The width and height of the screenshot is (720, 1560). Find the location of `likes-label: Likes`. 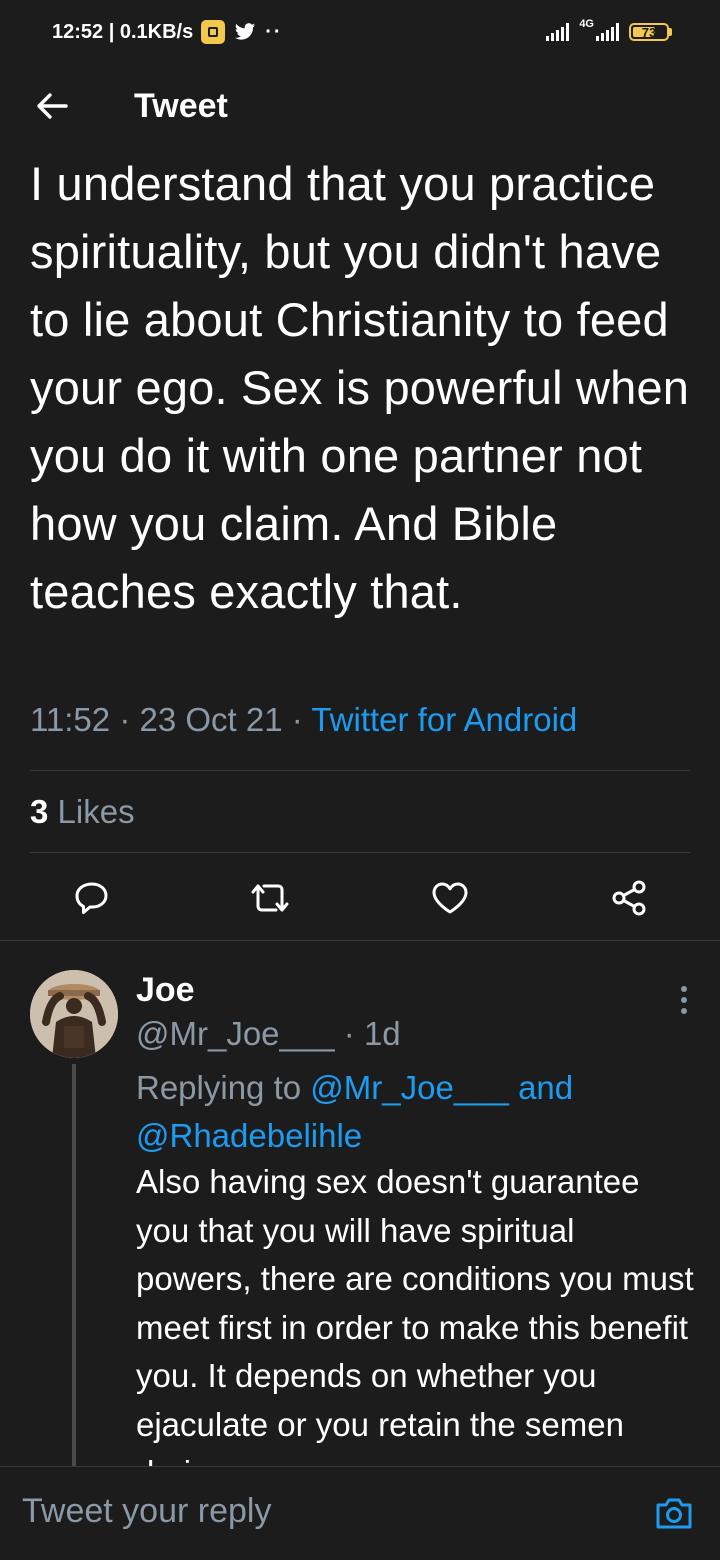

likes-label: Likes is located at coordinates (96, 811).